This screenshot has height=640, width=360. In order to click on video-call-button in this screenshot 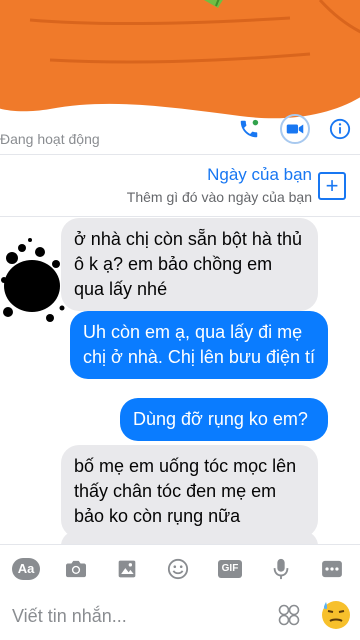, I will do `click(295, 129)`.